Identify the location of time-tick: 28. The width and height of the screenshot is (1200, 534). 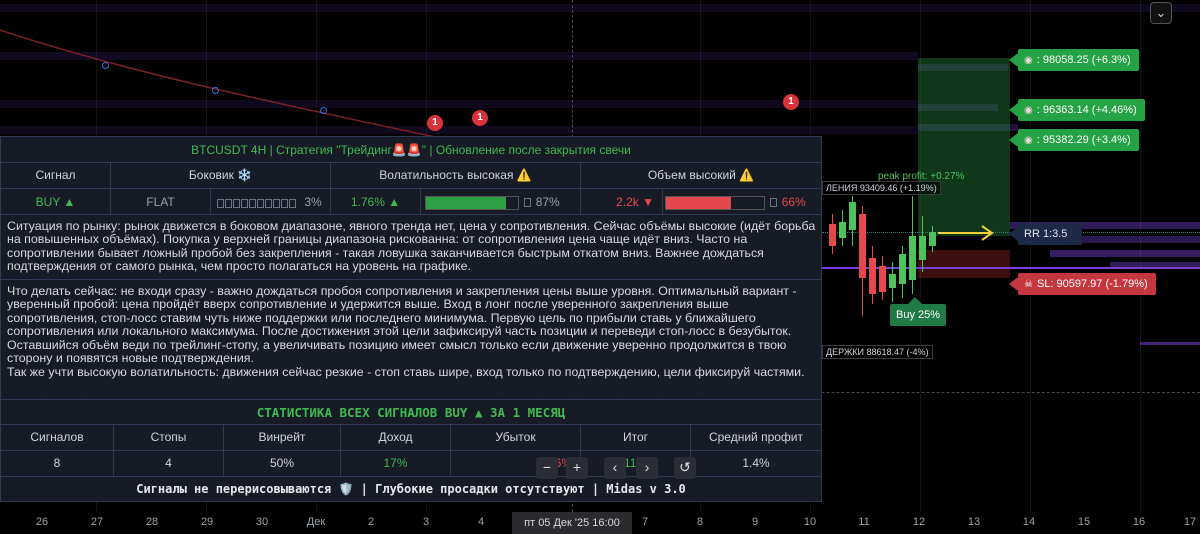
(152, 522).